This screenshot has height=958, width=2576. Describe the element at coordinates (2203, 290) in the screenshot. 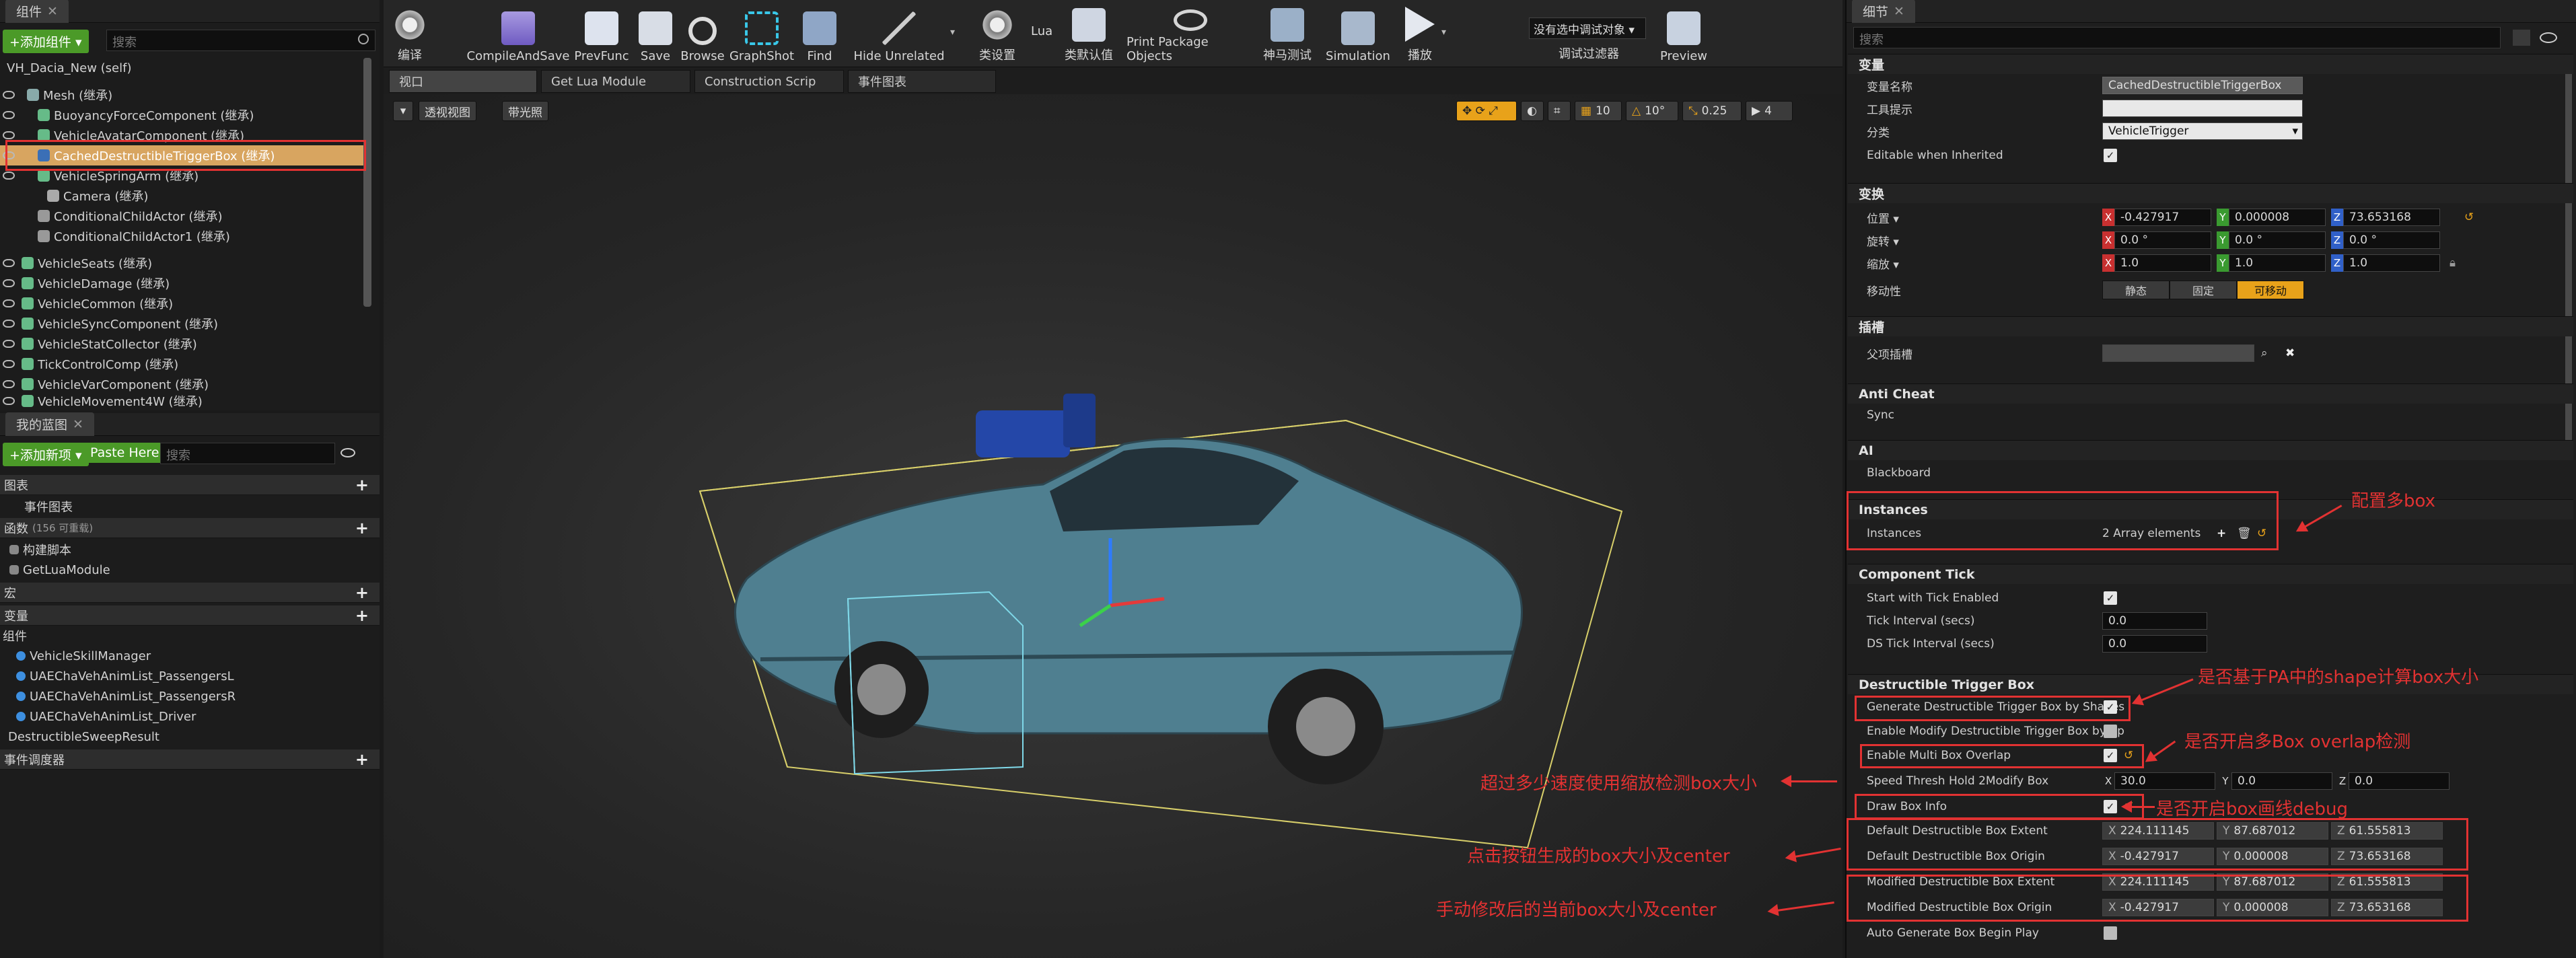

I see `mobility-stationary-button: 固定` at that location.